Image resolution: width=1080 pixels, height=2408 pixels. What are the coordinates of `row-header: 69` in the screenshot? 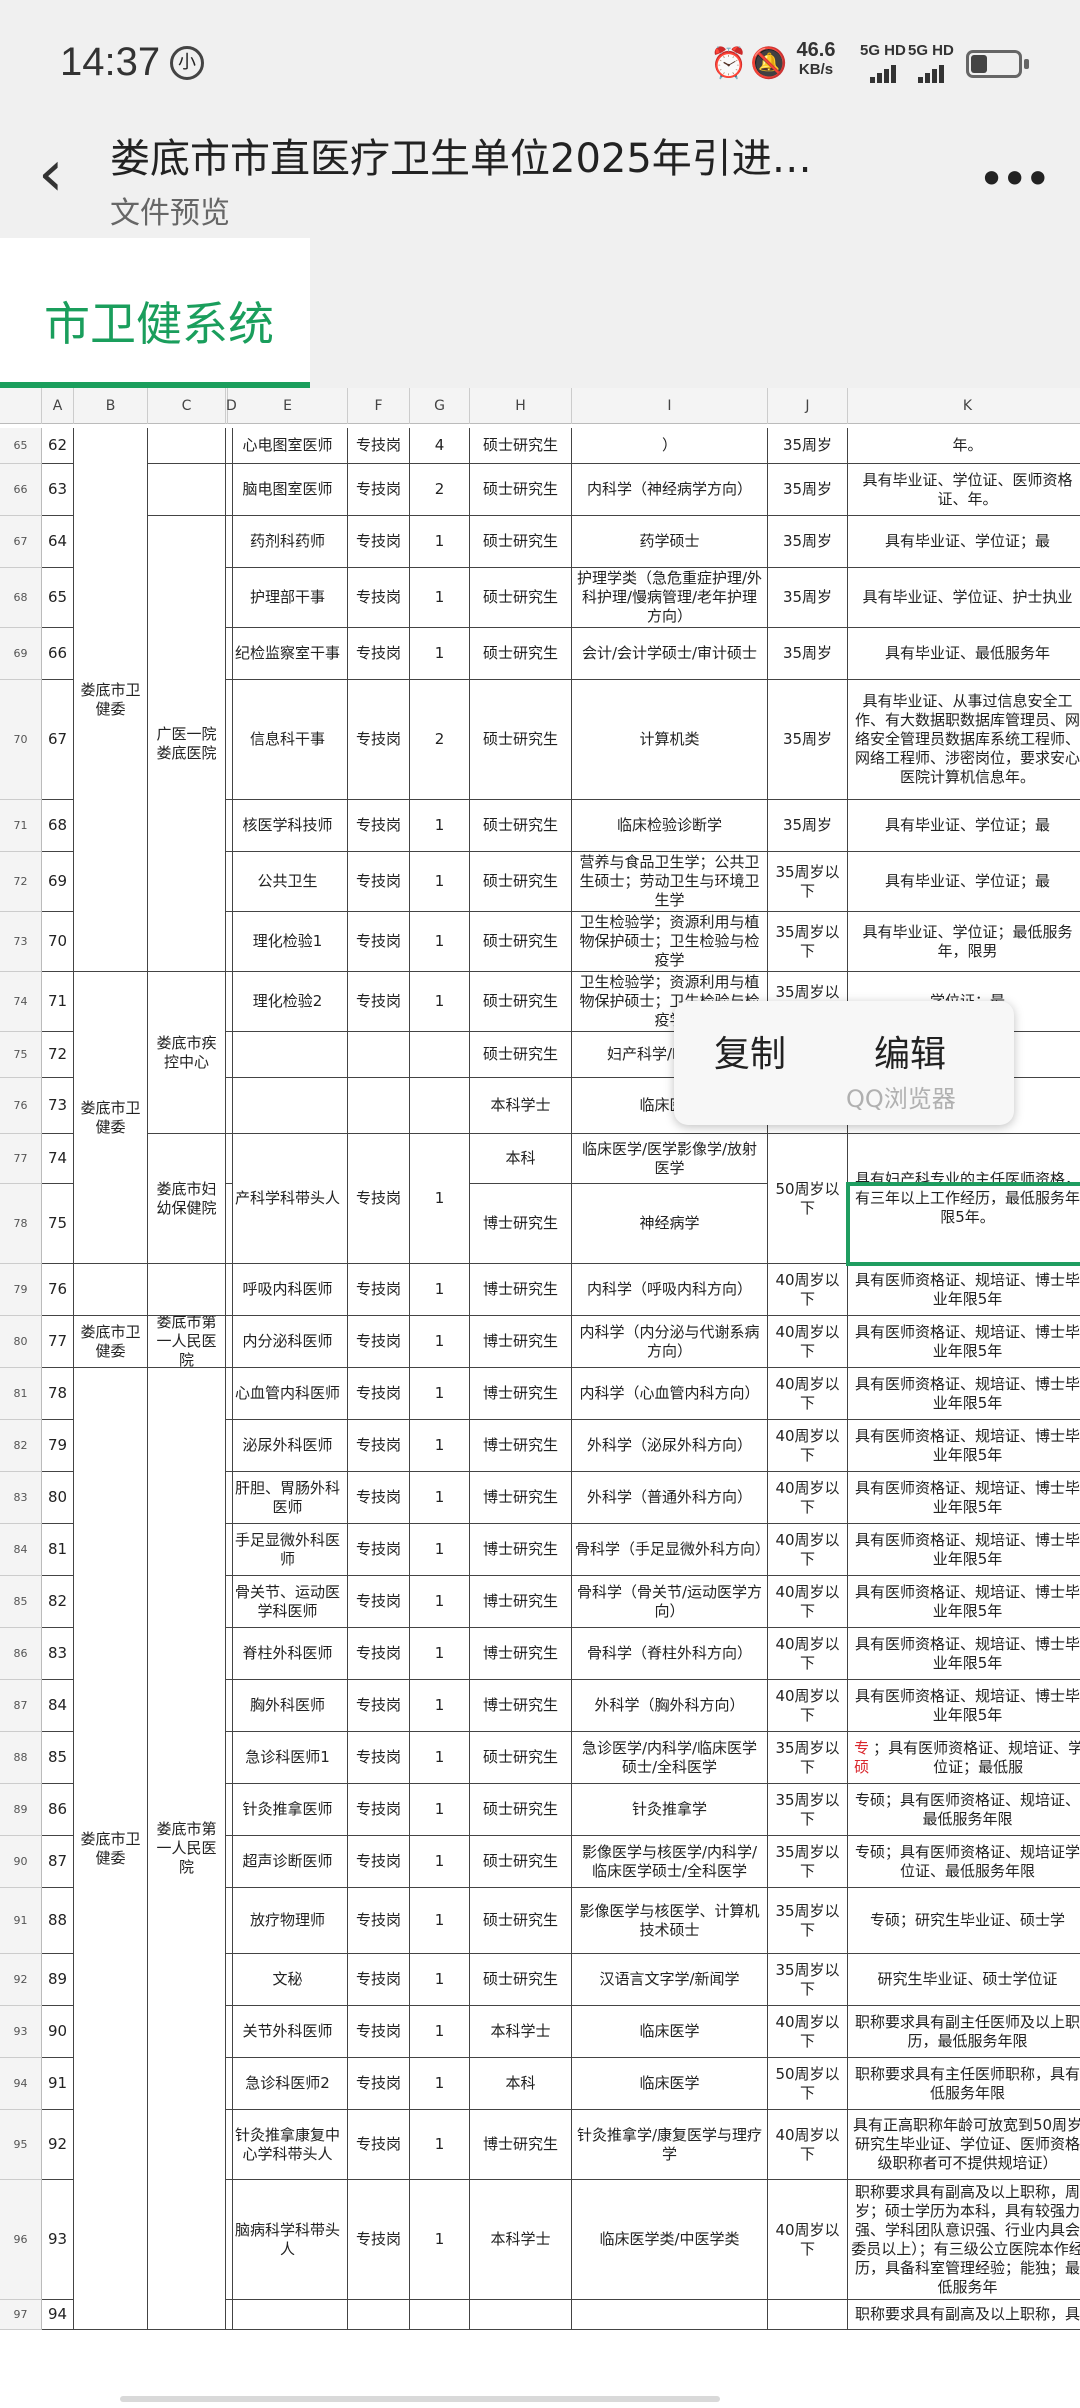 It's located at (21, 654).